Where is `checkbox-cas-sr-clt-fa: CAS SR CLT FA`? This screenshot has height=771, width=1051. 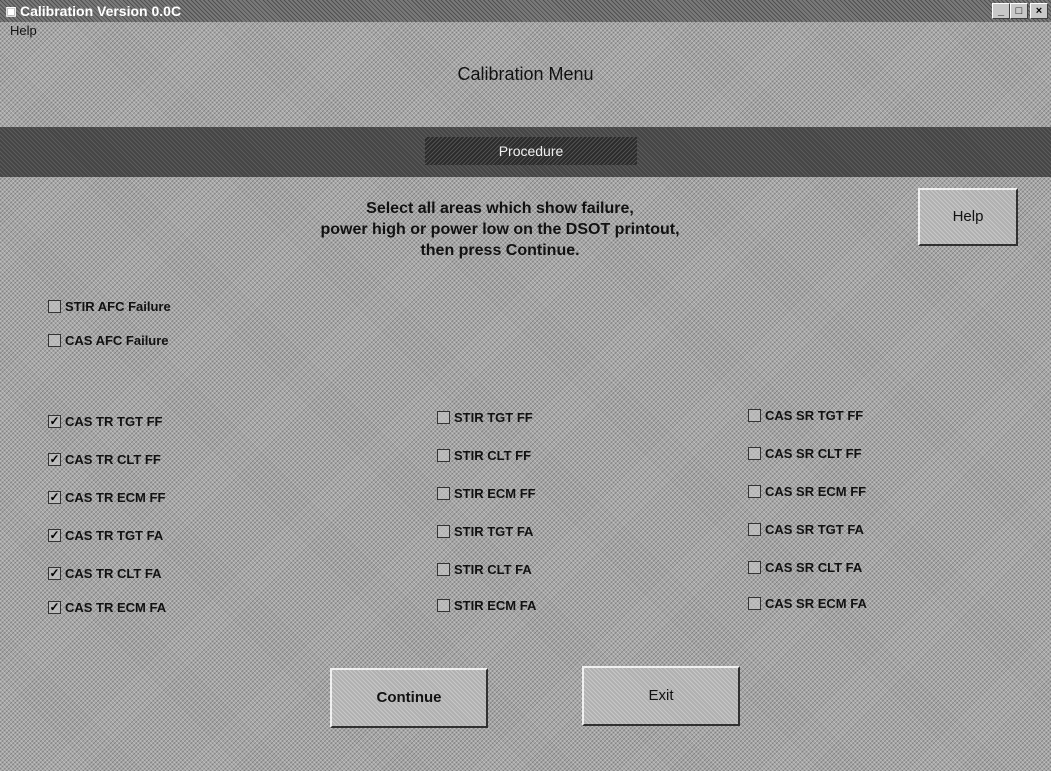 checkbox-cas-sr-clt-fa: CAS SR CLT FA is located at coordinates (805, 567).